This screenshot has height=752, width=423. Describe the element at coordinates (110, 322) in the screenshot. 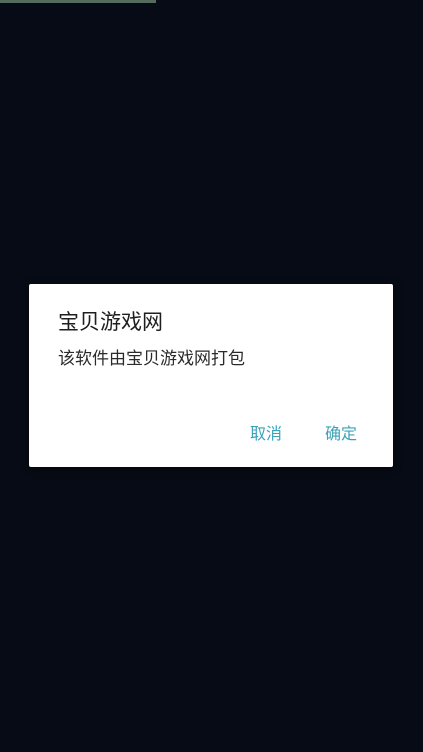

I see `dialog-title: 宝贝游戏网` at that location.